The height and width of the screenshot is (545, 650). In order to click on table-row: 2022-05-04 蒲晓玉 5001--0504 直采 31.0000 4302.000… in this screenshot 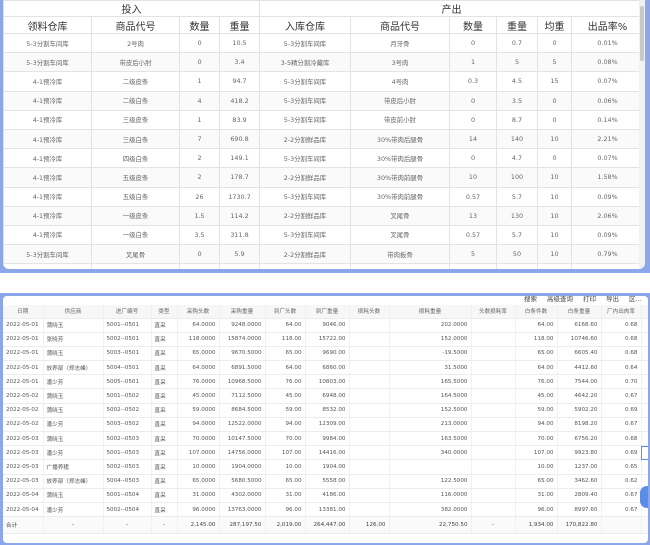, I will do `click(325, 495)`.